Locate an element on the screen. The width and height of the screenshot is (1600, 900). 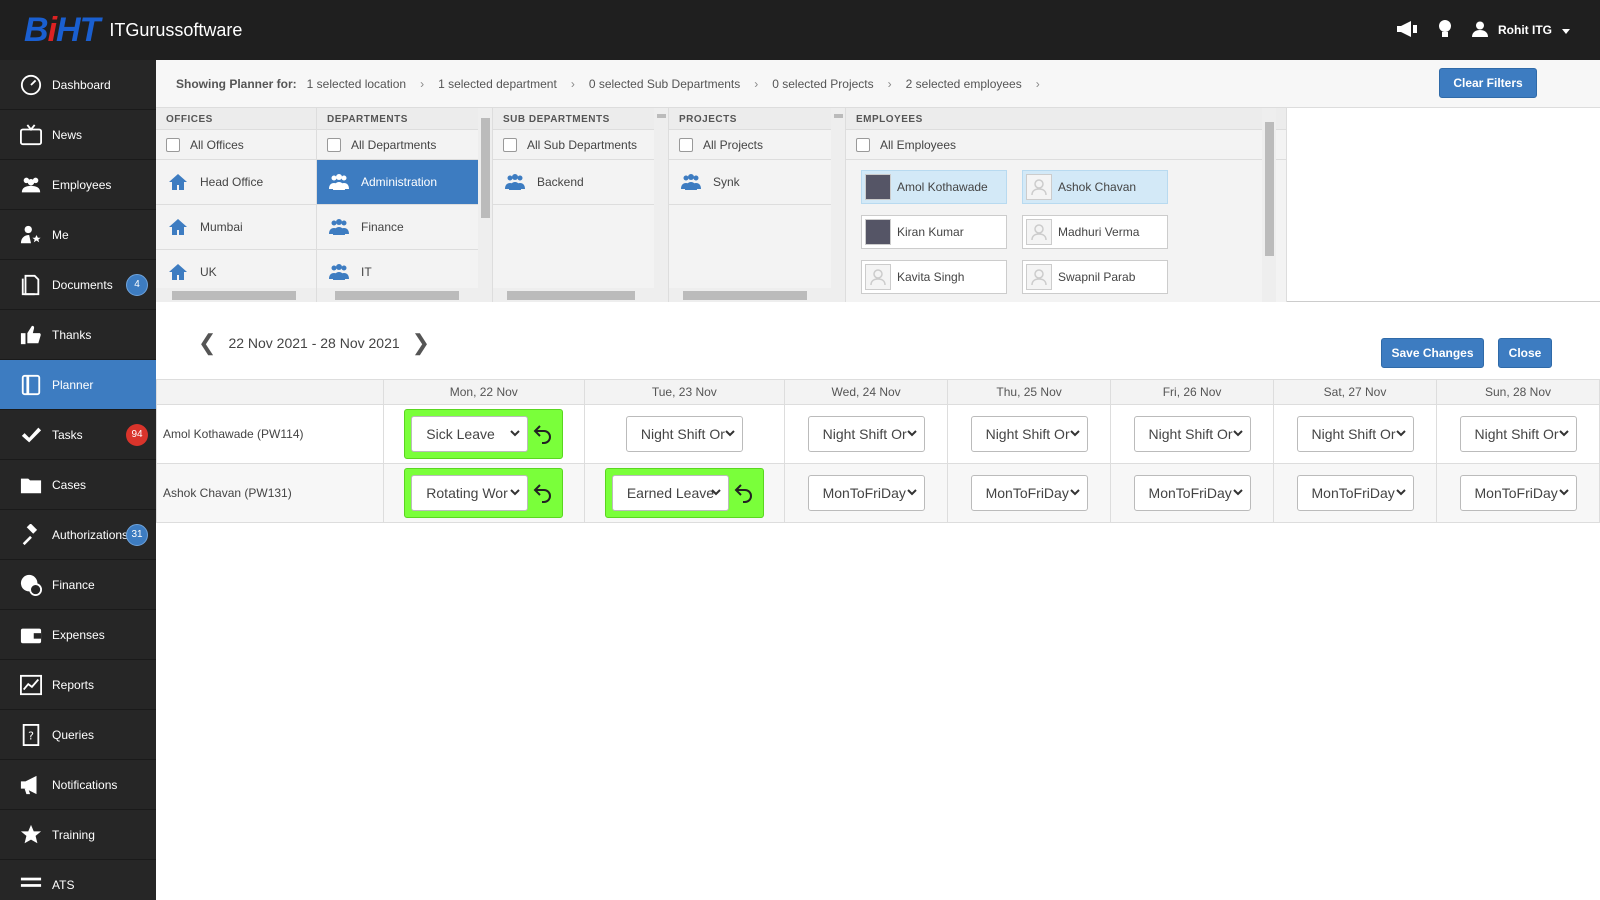
save-changes-button: Save Changes is located at coordinates (1432, 353).